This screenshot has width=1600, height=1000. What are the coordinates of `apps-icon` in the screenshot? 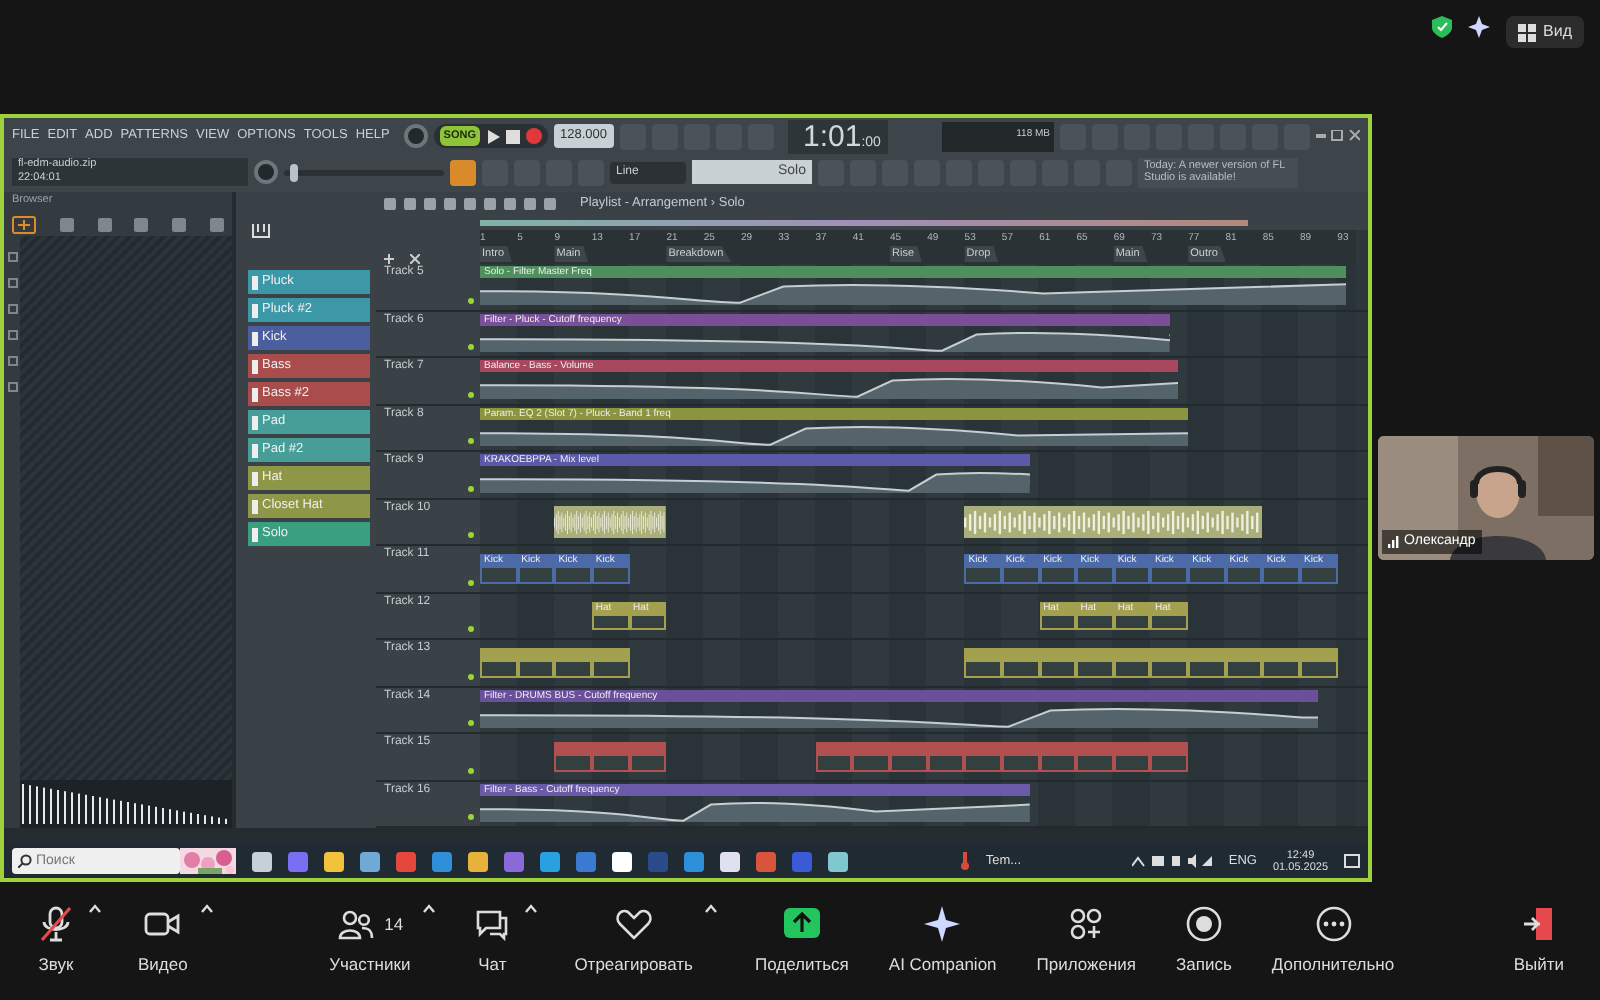 It's located at (1086, 924).